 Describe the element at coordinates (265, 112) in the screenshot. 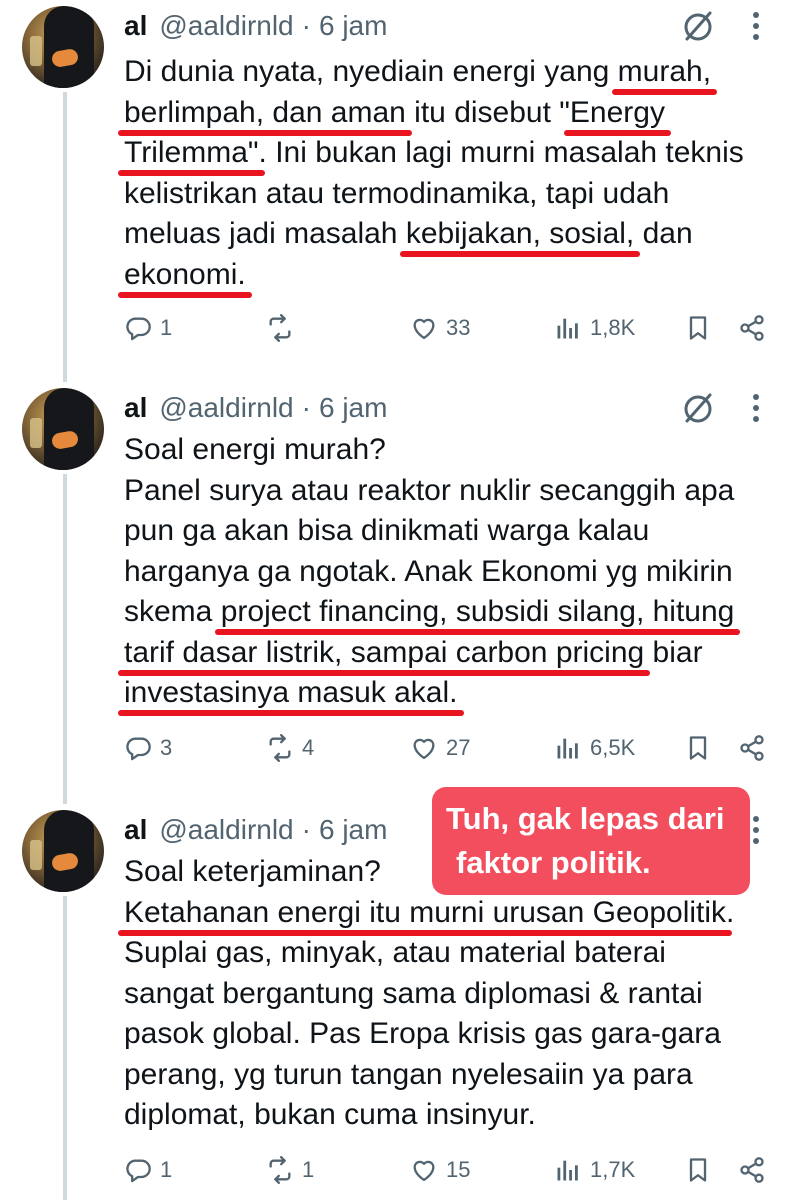

I see `underlined-text: berlimpah, dan aman` at that location.